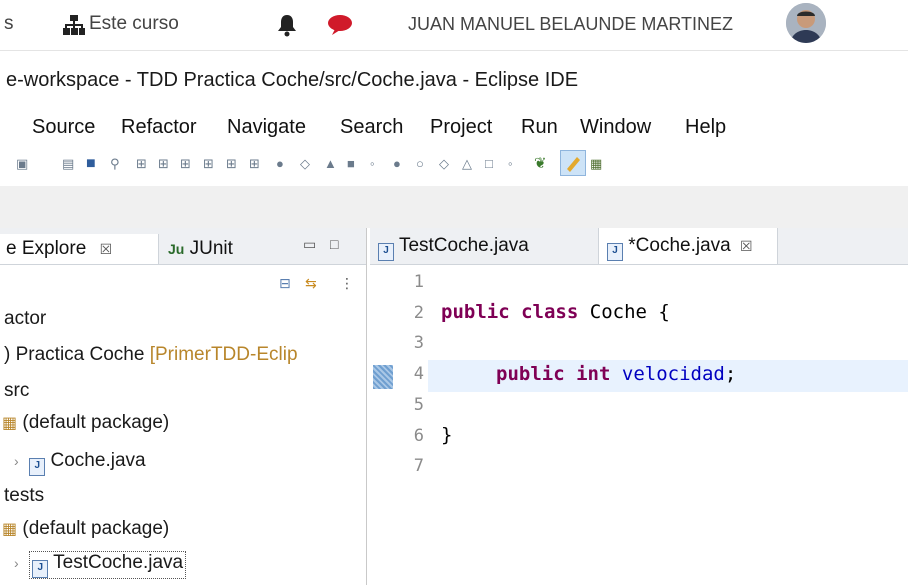 The image size is (908, 585). I want to click on small-triangle-icon: △, so click(467, 164).